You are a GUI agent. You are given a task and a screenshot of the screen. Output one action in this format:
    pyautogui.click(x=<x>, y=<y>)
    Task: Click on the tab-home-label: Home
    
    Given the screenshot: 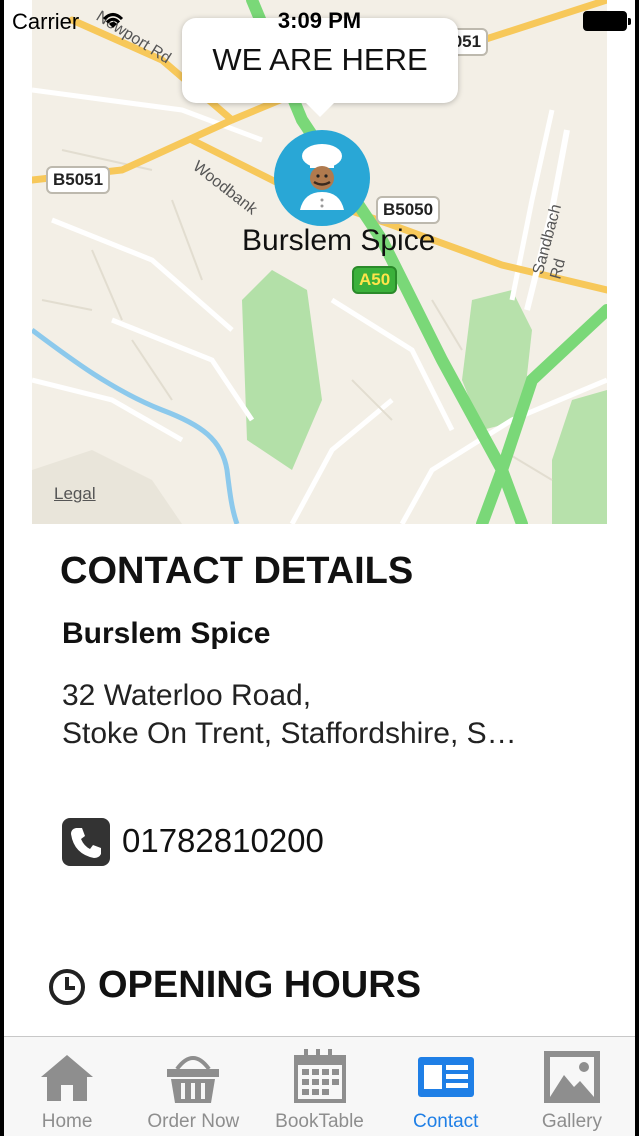 What is the action you would take?
    pyautogui.click(x=67, y=1121)
    